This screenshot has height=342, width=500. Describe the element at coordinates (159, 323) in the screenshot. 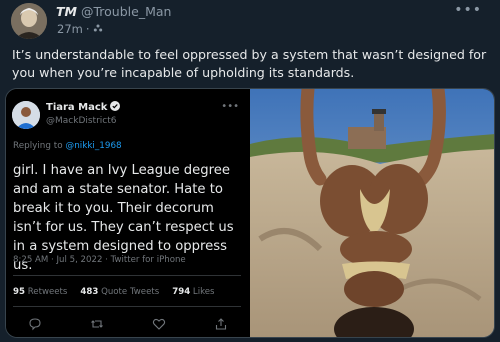

I see `like-icon` at that location.